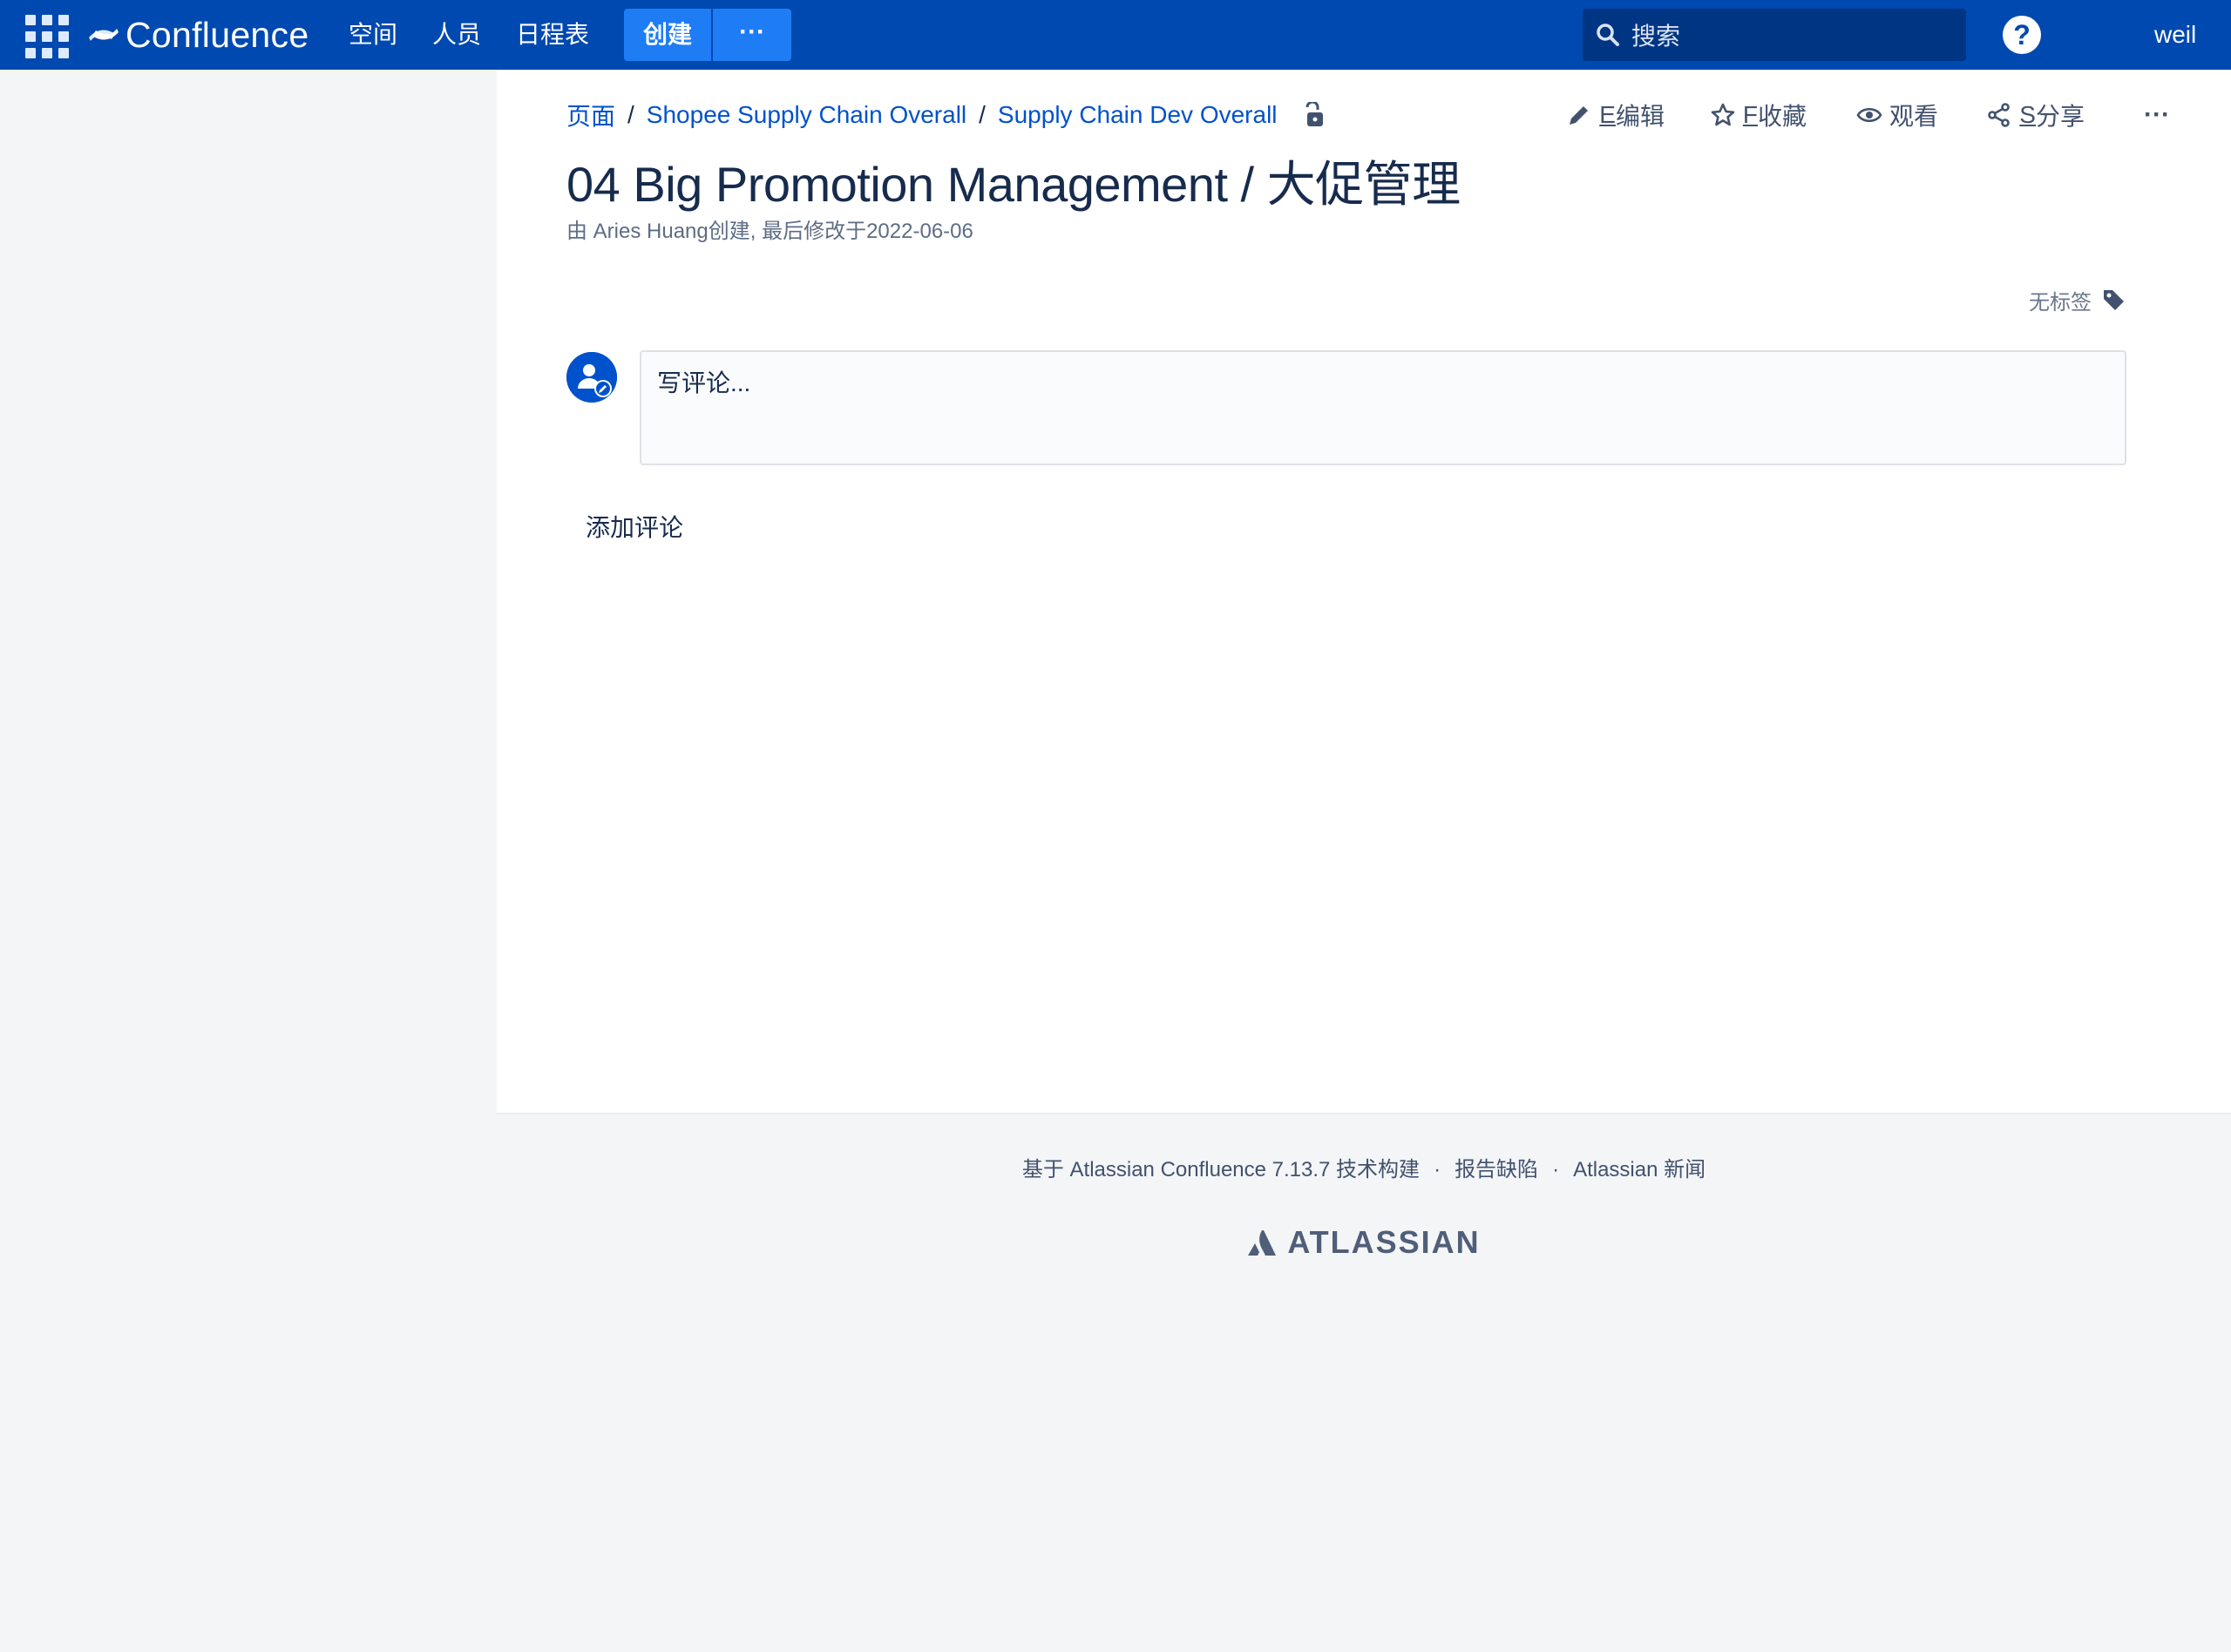  What do you see at coordinates (1750, 114) in the screenshot?
I see `favorite-shortcut-key: F` at bounding box center [1750, 114].